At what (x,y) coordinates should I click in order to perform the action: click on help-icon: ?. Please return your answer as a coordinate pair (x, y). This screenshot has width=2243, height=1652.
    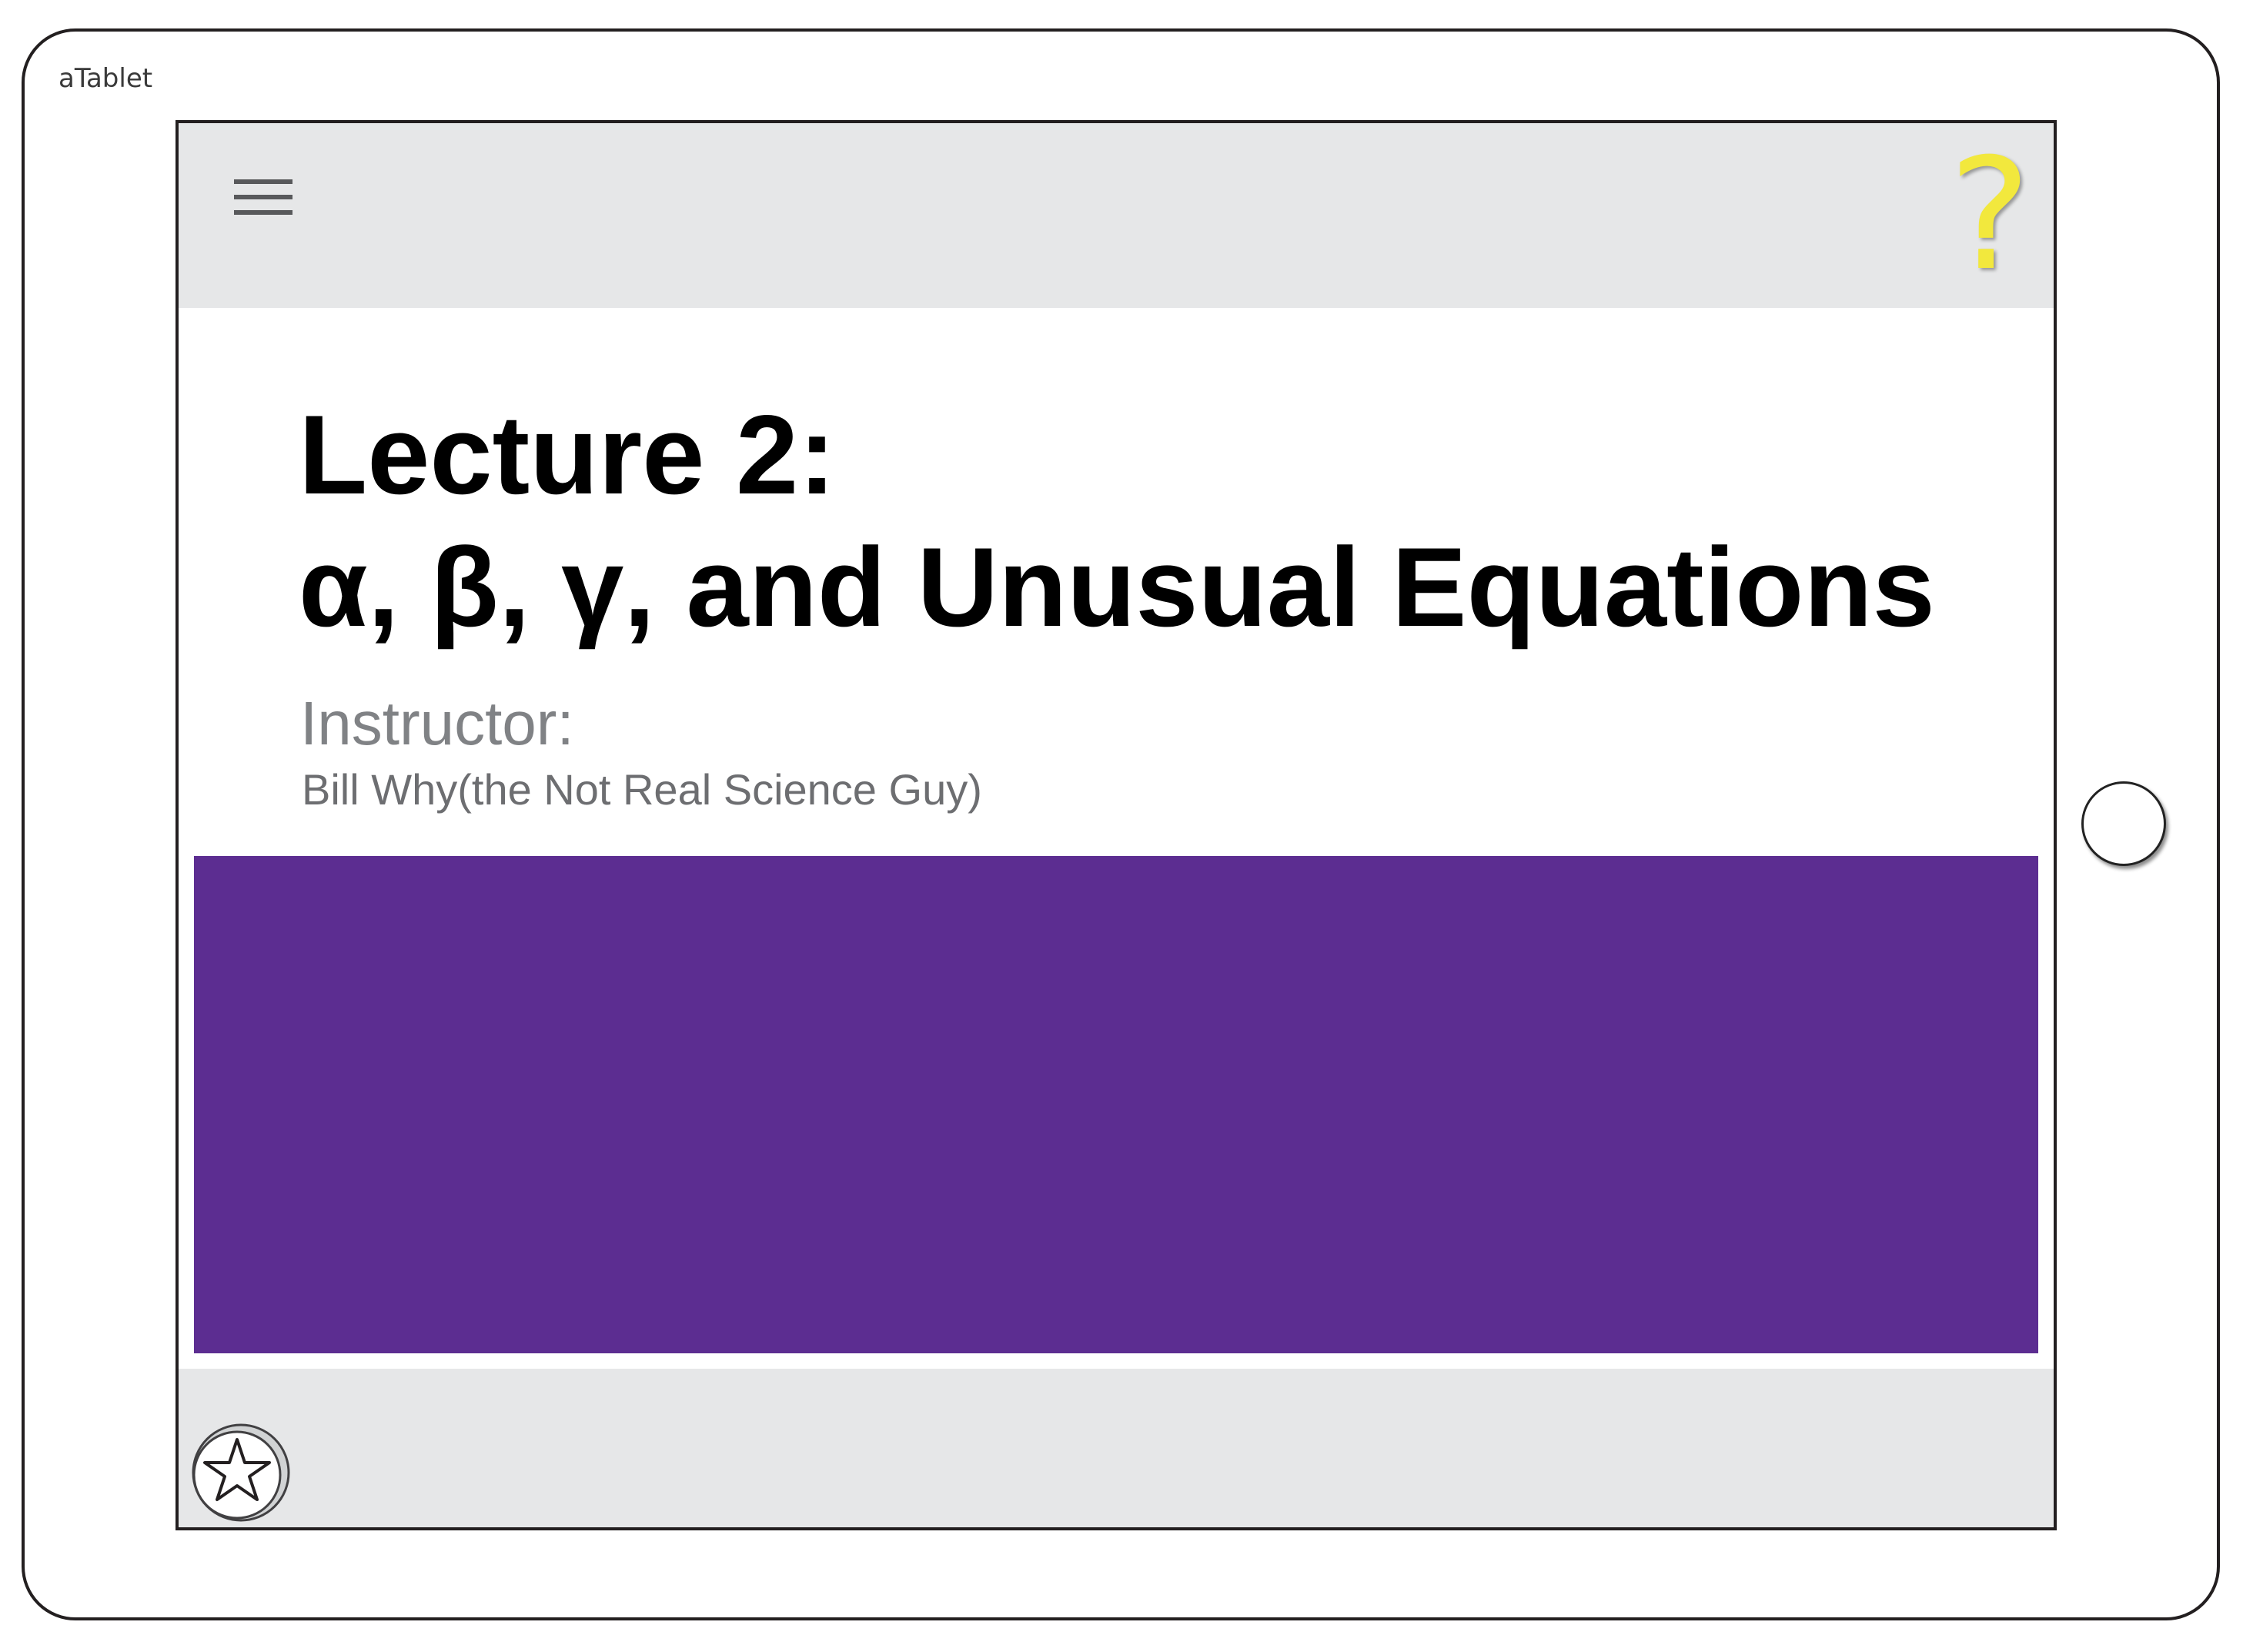
    Looking at the image, I should click on (1990, 216).